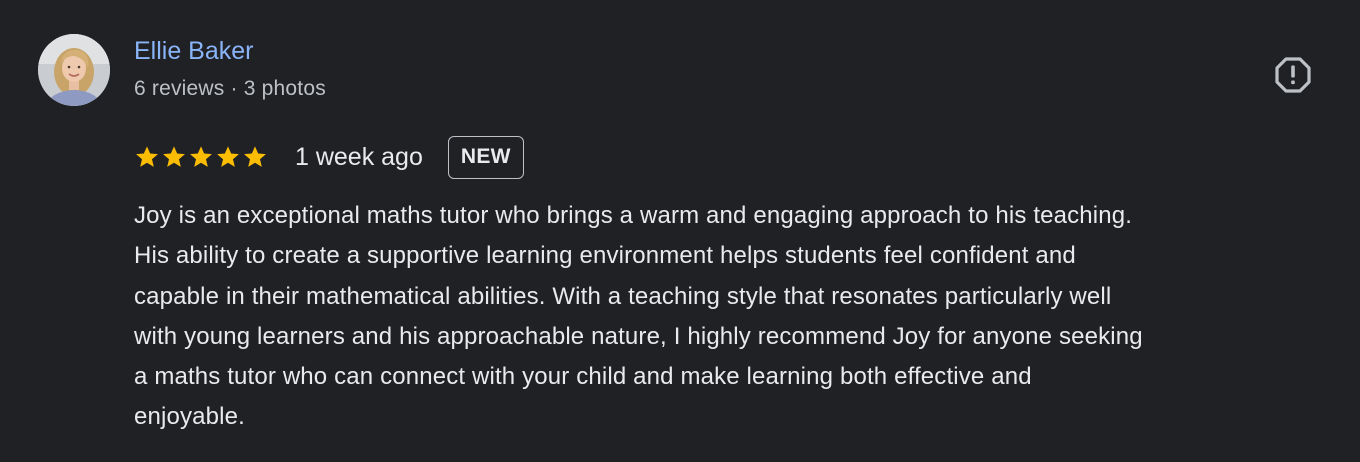  What do you see at coordinates (189, 417) in the screenshot?
I see `review-text-line: enjoyable.` at bounding box center [189, 417].